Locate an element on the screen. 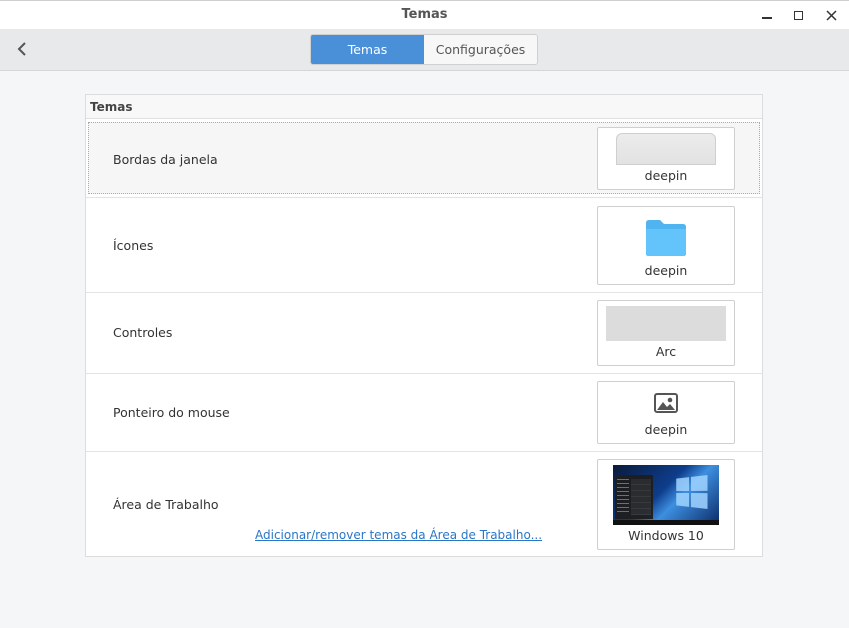 This screenshot has width=849, height=628. start-menu-preview is located at coordinates (634, 497).